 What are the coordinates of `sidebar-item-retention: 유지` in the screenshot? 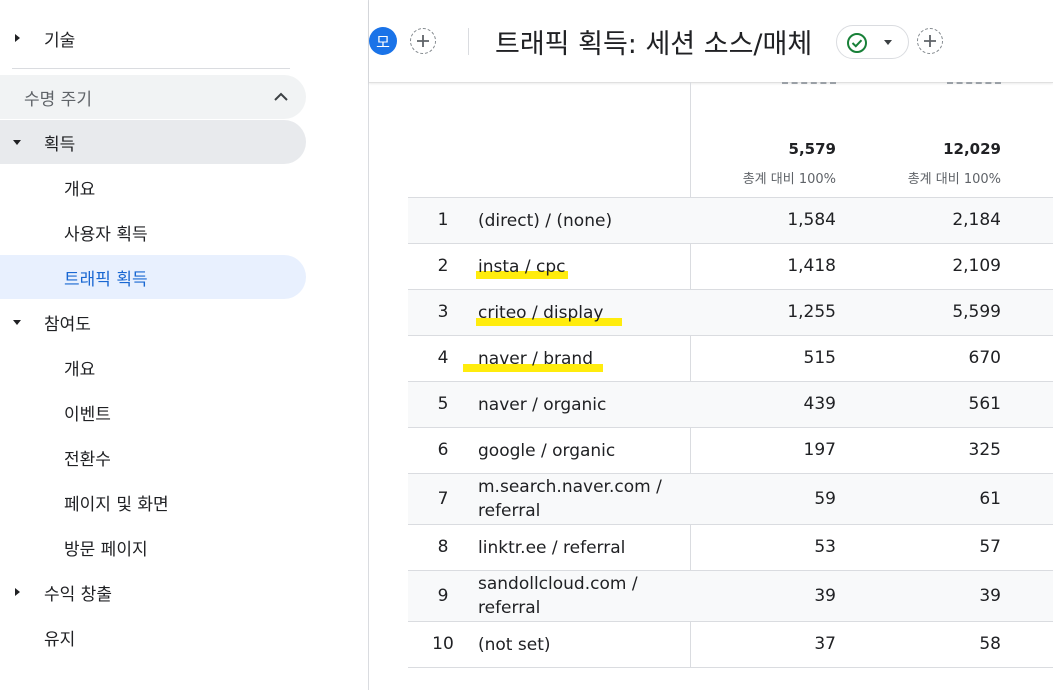 It's located at (153, 637).